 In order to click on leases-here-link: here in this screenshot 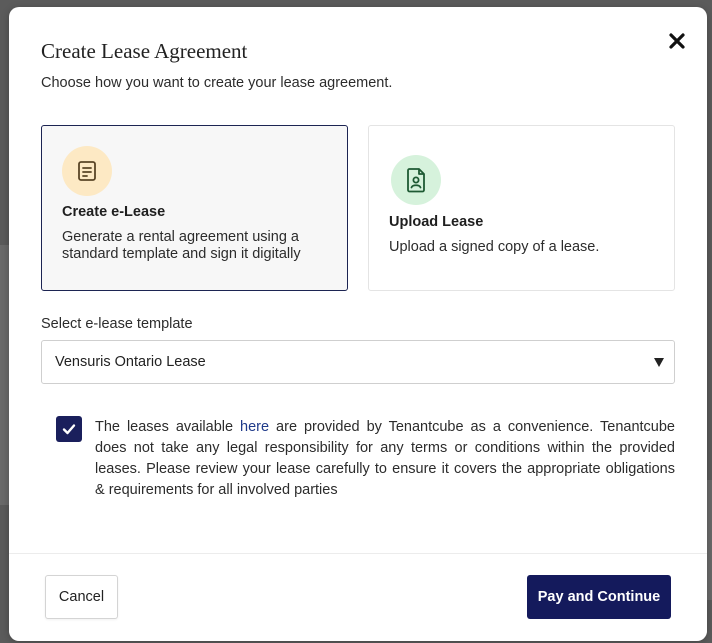, I will do `click(254, 427)`.